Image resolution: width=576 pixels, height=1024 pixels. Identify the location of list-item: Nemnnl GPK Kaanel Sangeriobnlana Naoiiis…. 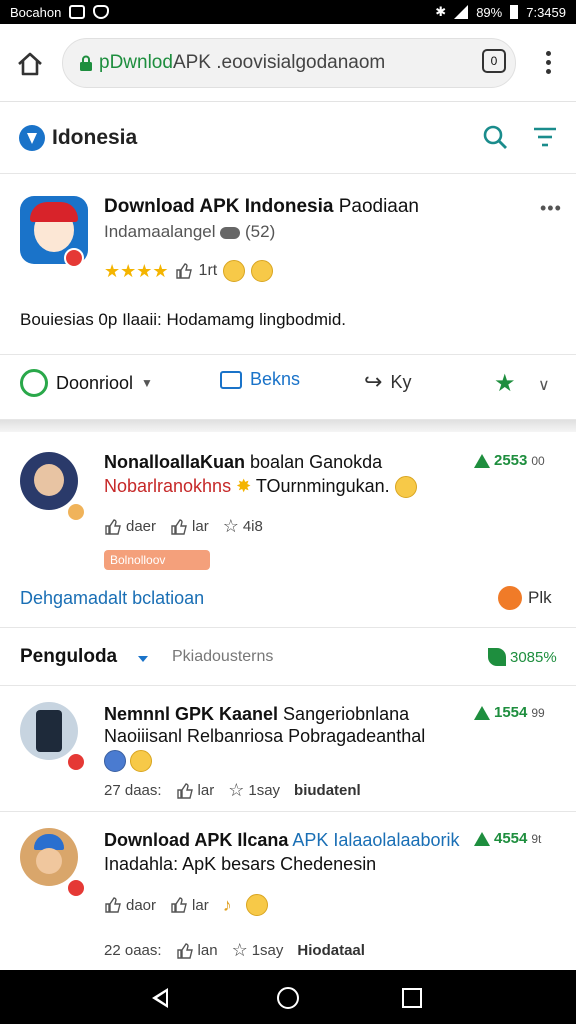
(288, 750).